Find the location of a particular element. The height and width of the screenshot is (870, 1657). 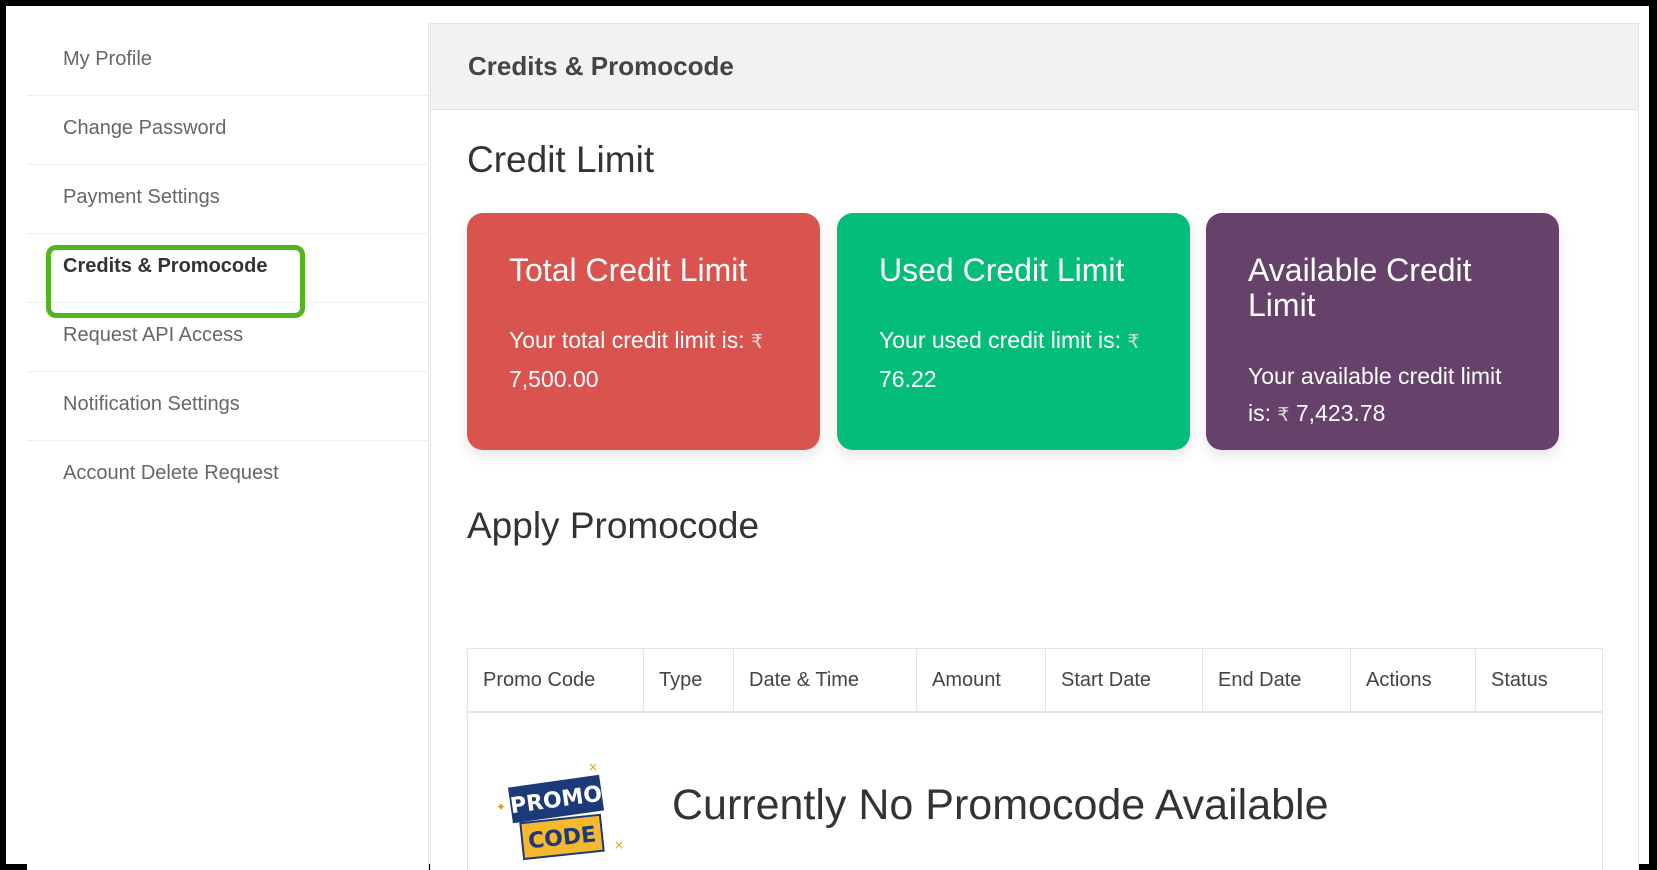

sidebar-item-my-profile: My Profile is located at coordinates (228, 59).